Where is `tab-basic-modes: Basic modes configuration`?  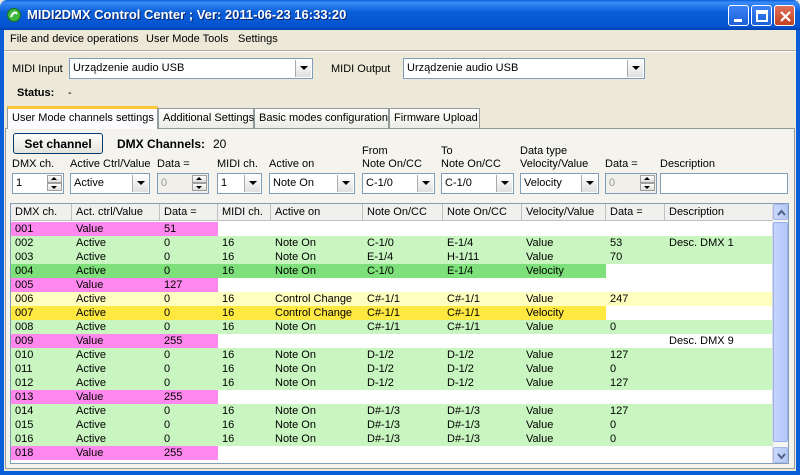
tab-basic-modes: Basic modes configuration is located at coordinates (321, 118).